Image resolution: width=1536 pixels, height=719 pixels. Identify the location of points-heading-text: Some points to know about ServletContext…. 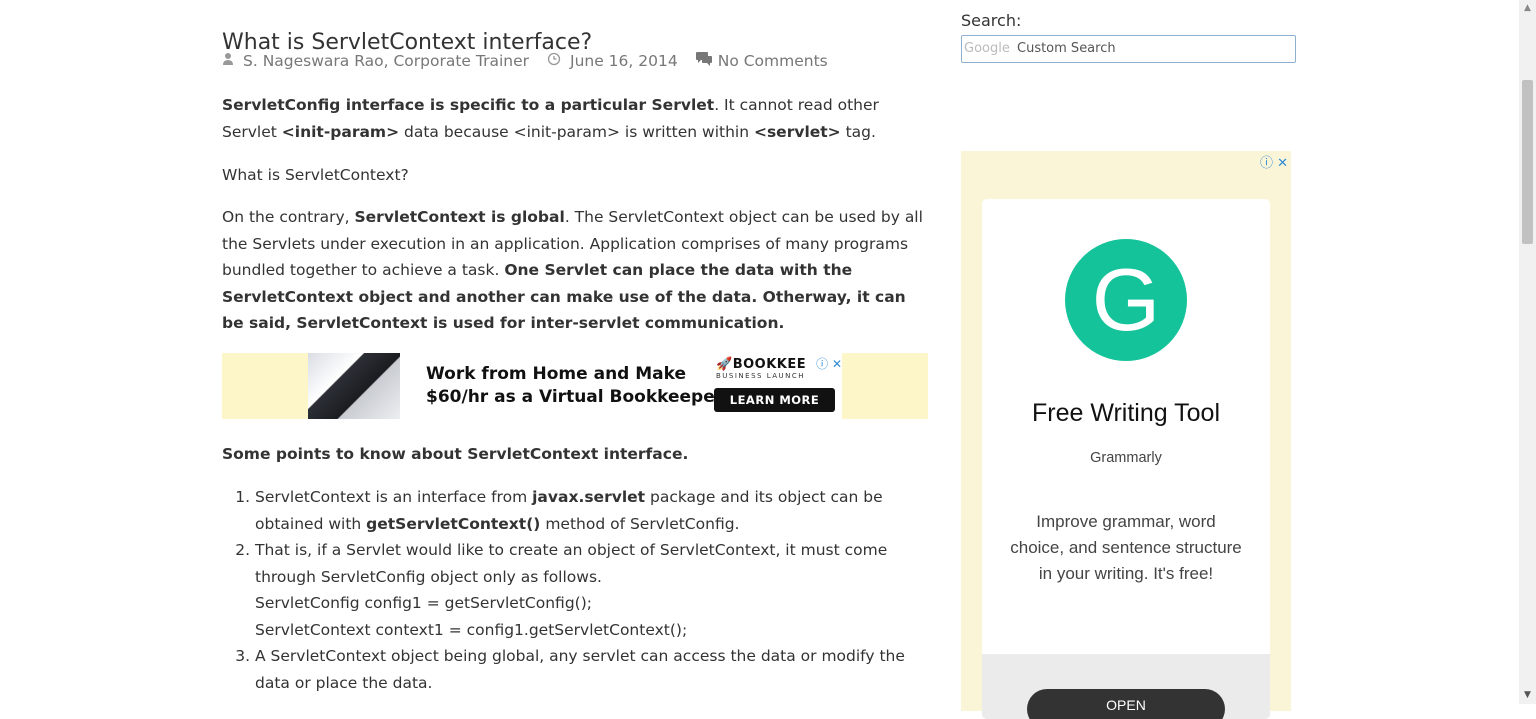
(455, 454).